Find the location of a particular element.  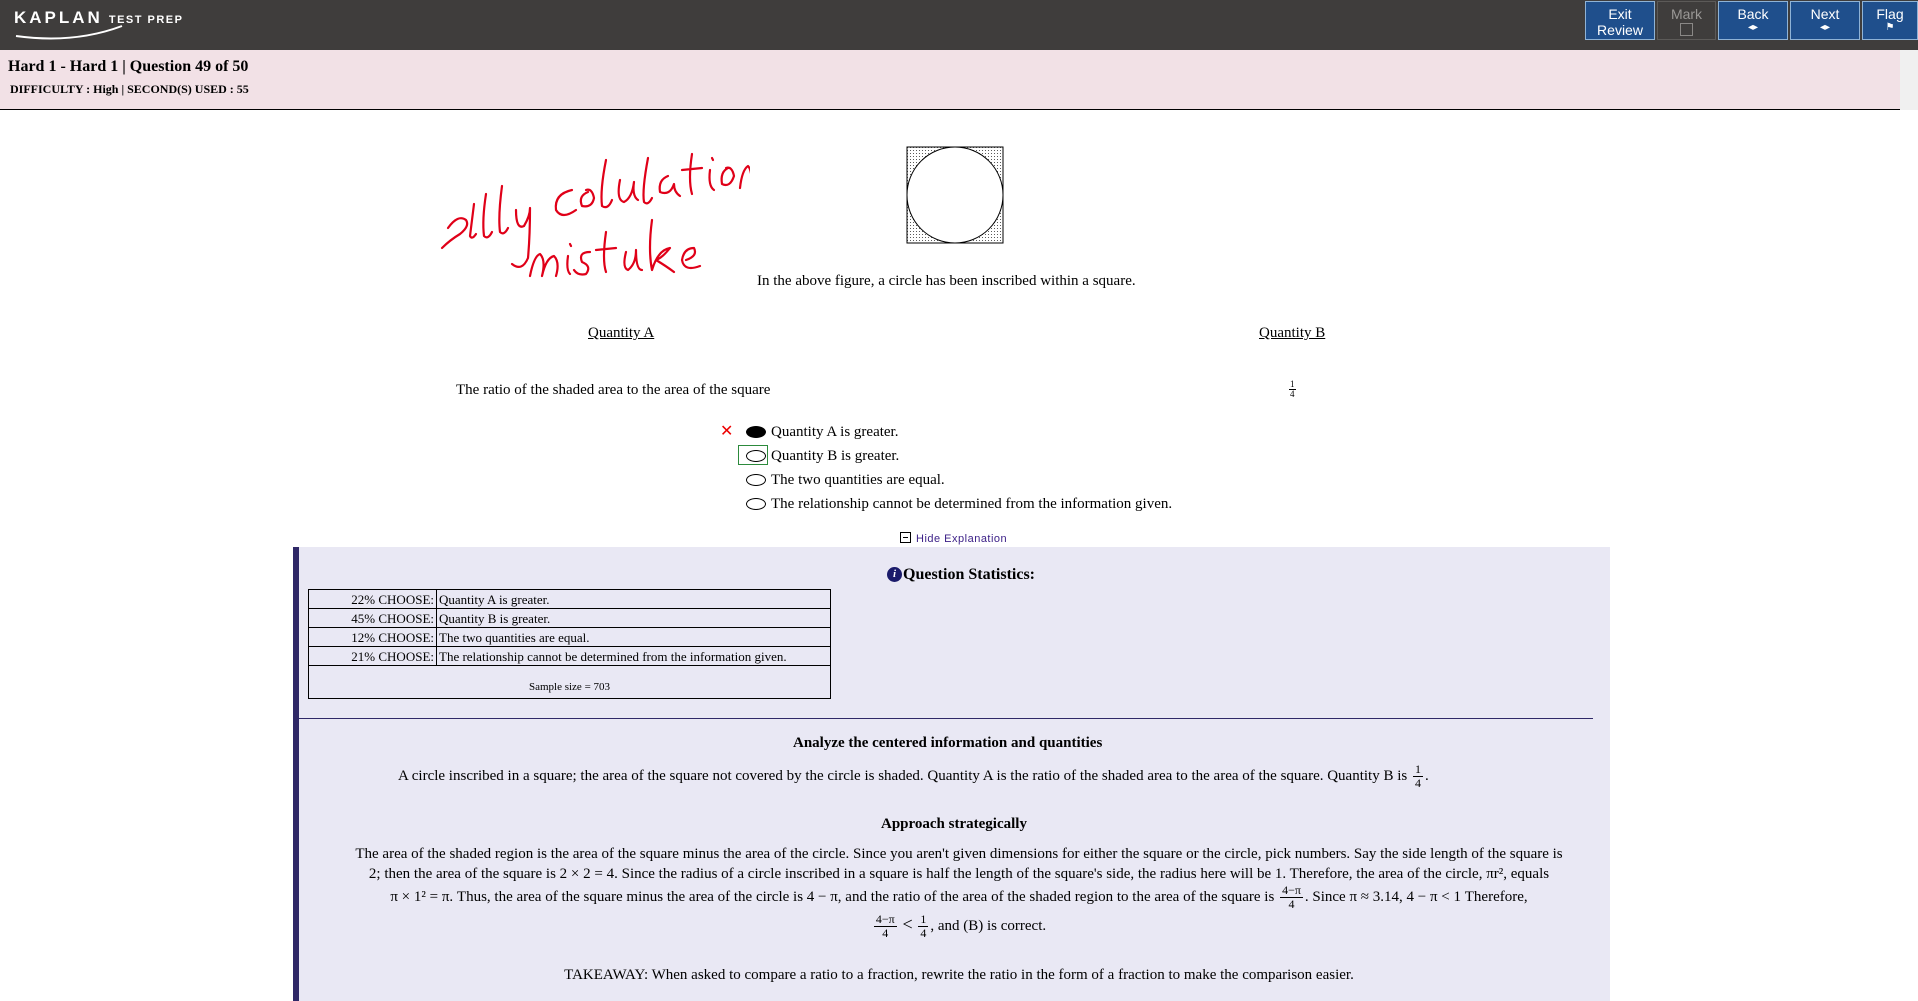

radio-c is located at coordinates (756, 480).